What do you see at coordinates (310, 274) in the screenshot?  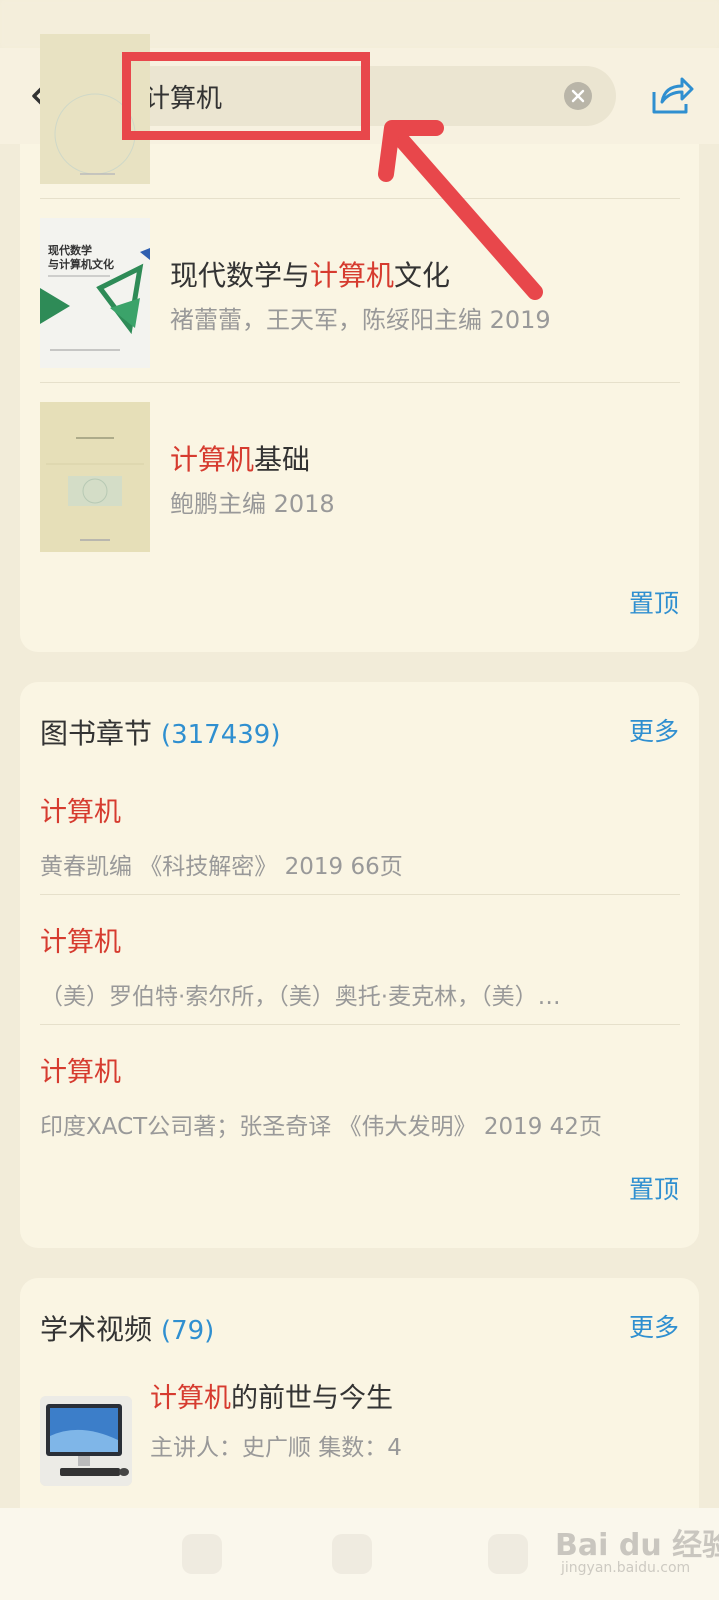 I see `book-title: 现代数学与计算机文化` at bounding box center [310, 274].